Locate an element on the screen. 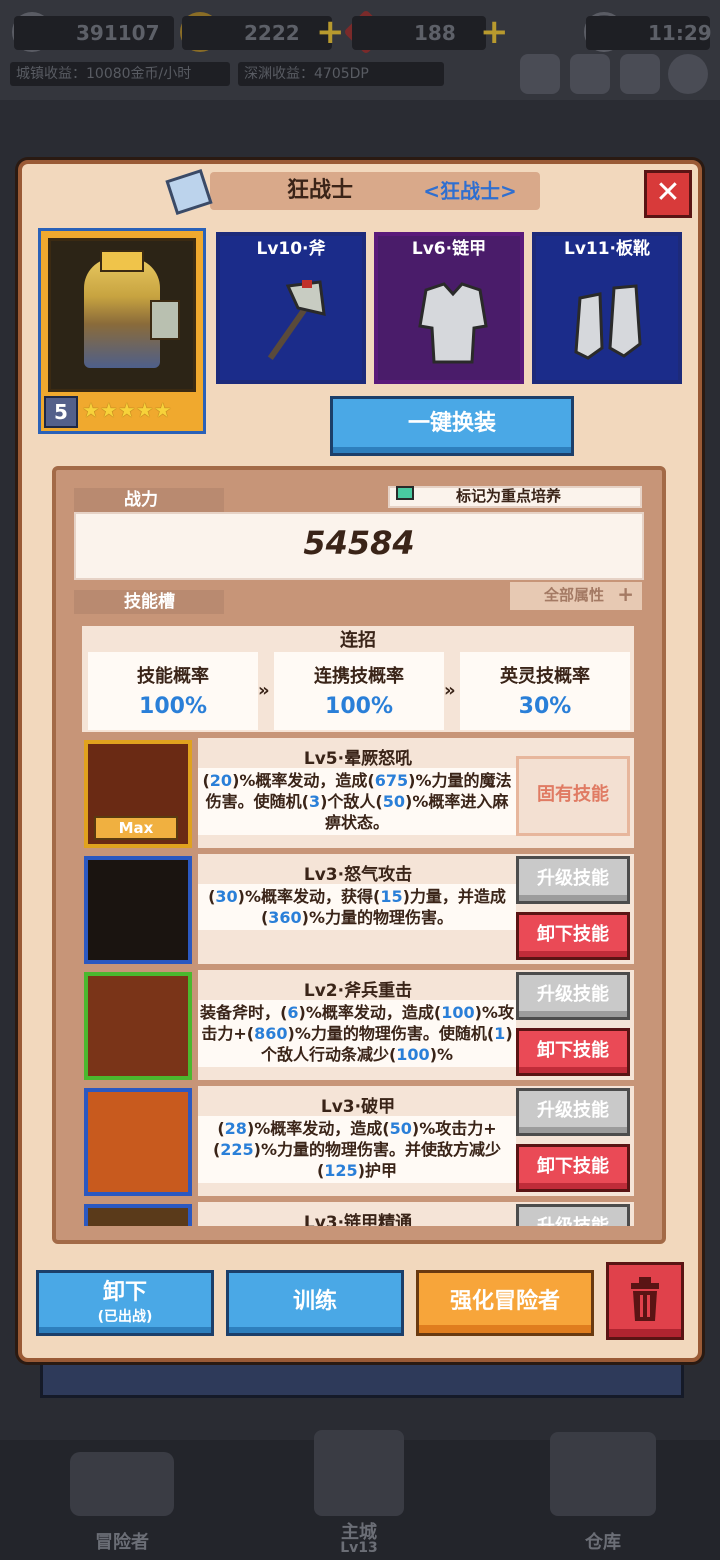 The image size is (720, 1560). skill-desc: (30)%概率发动，获得(15)力量，并造成(360)%力量的物理伤害。 is located at coordinates (357, 907).